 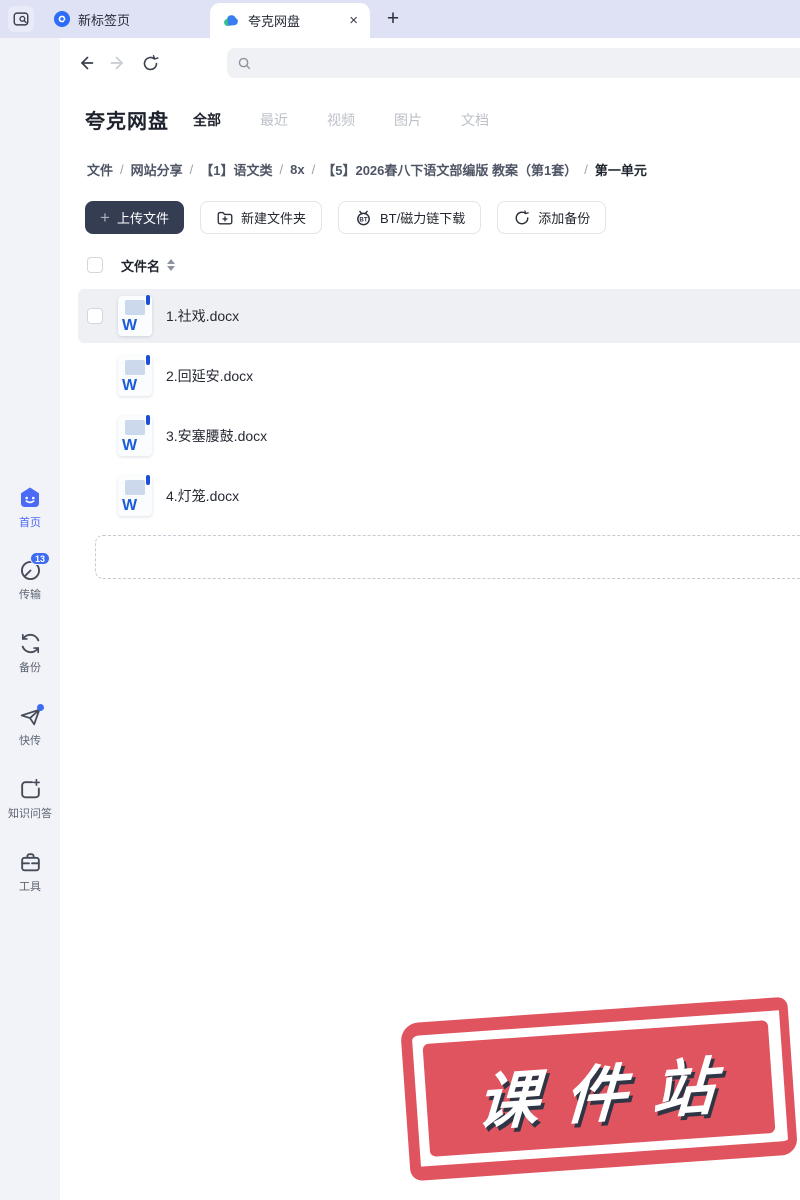 I want to click on tools-icon, so click(x=30, y=862).